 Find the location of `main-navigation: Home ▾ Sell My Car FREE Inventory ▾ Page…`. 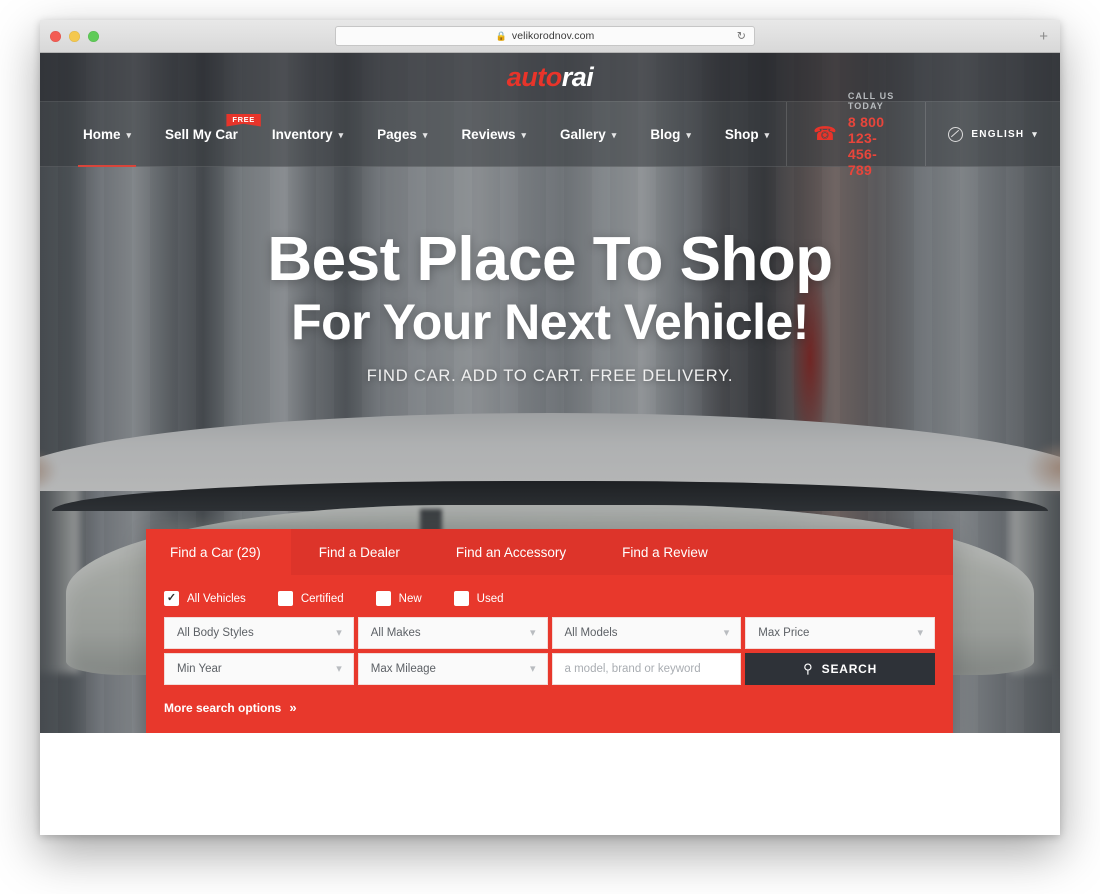

main-navigation: Home ▾ Sell My Car FREE Inventory ▾ Page… is located at coordinates (550, 134).